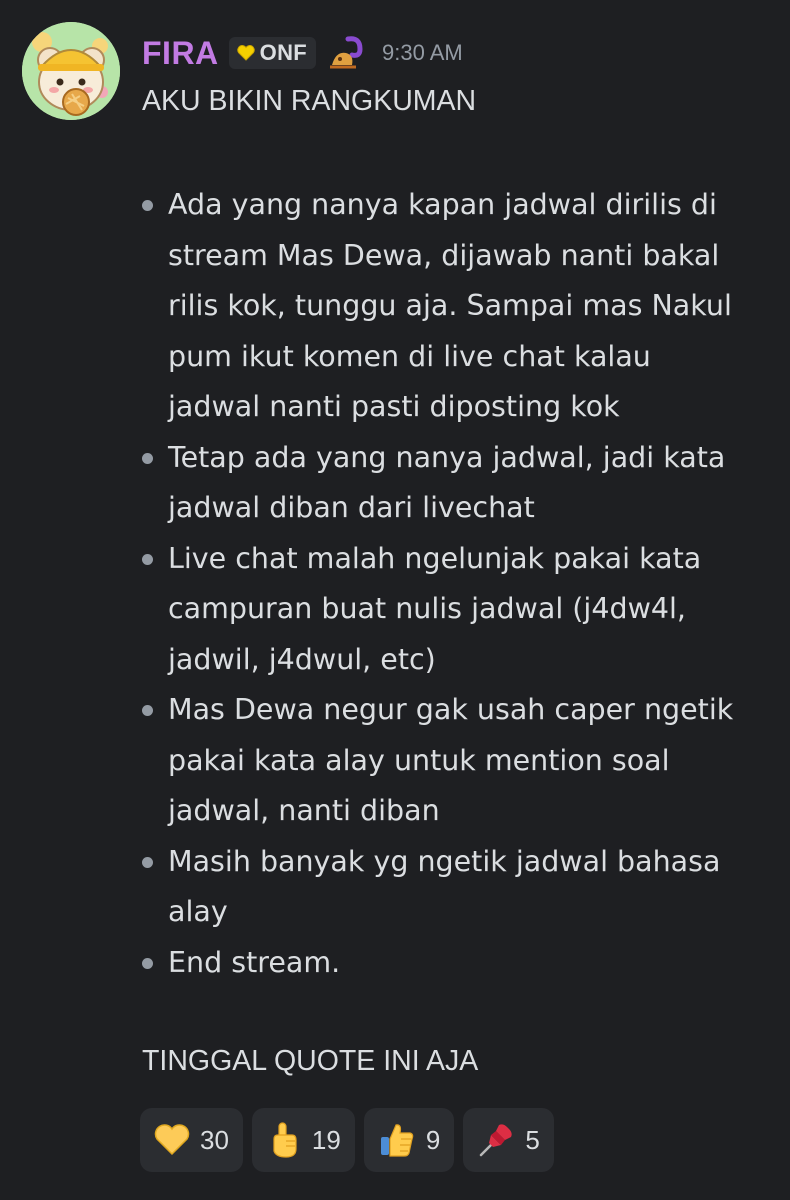 The width and height of the screenshot is (790, 1200). What do you see at coordinates (409, 356) in the screenshot?
I see `list-item-line: pum ikut komen di live chat kalau` at bounding box center [409, 356].